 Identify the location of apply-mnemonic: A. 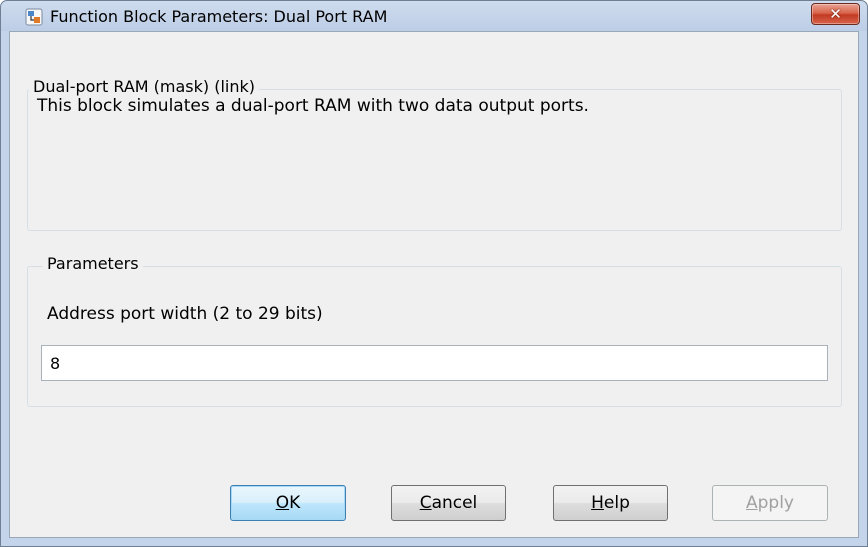
(751, 503).